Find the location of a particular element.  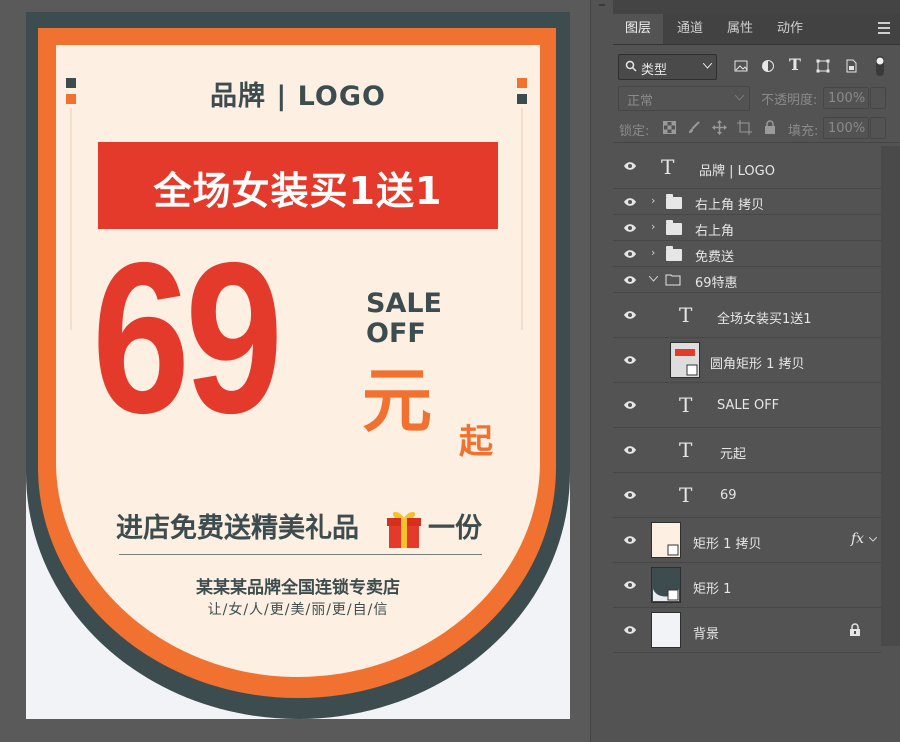

blend-mode-select: 正常 is located at coordinates (684, 98).